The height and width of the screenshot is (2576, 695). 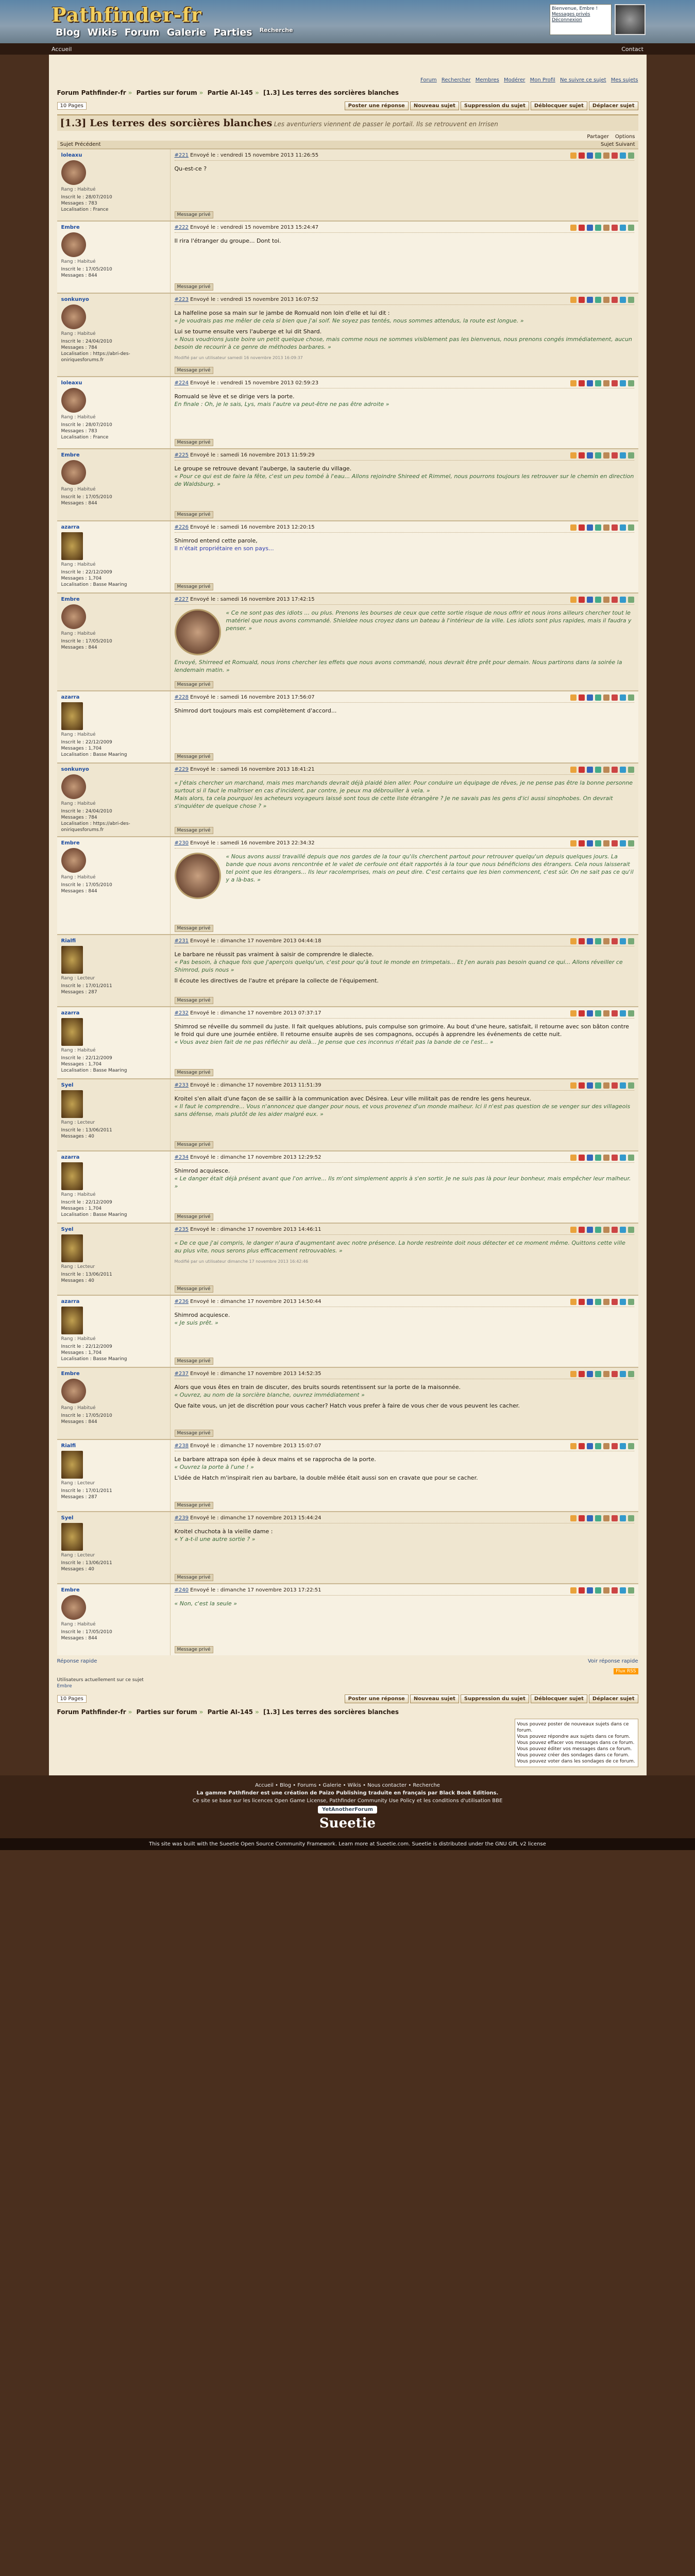 I want to click on crumb-b1: Parties sur forum, so click(x=167, y=1712).